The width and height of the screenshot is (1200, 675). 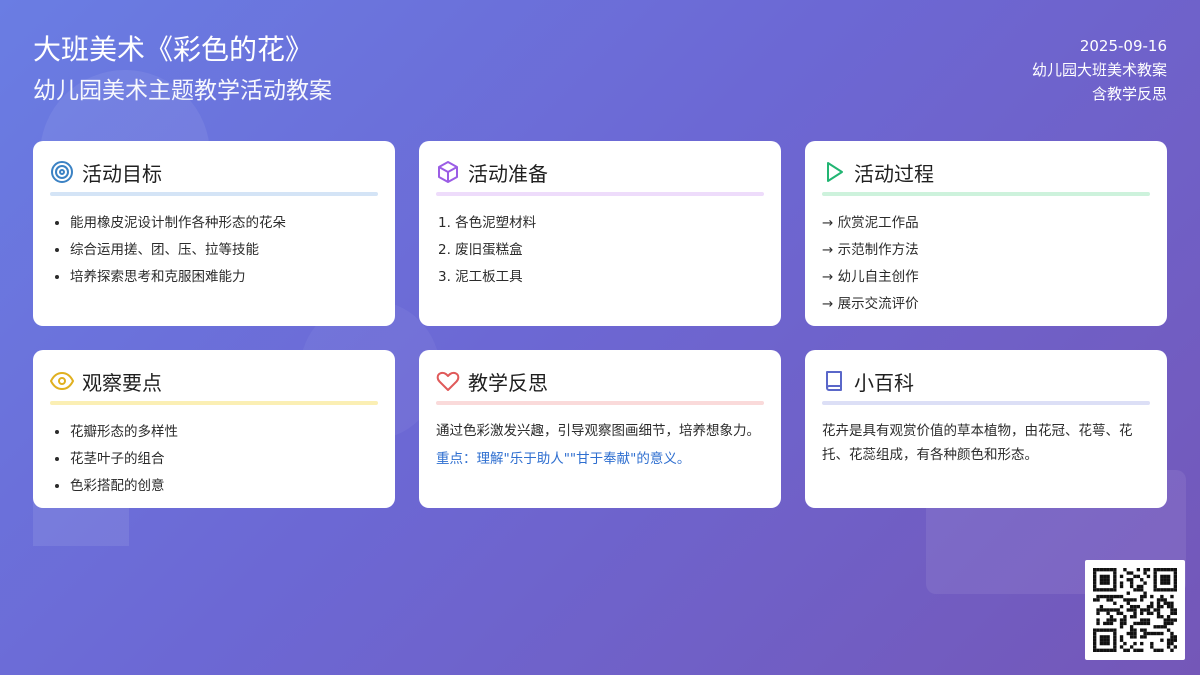 I want to click on header-meta: 2025-09-16 幼儿园大班美术教案 含教学反思, so click(x=1099, y=70).